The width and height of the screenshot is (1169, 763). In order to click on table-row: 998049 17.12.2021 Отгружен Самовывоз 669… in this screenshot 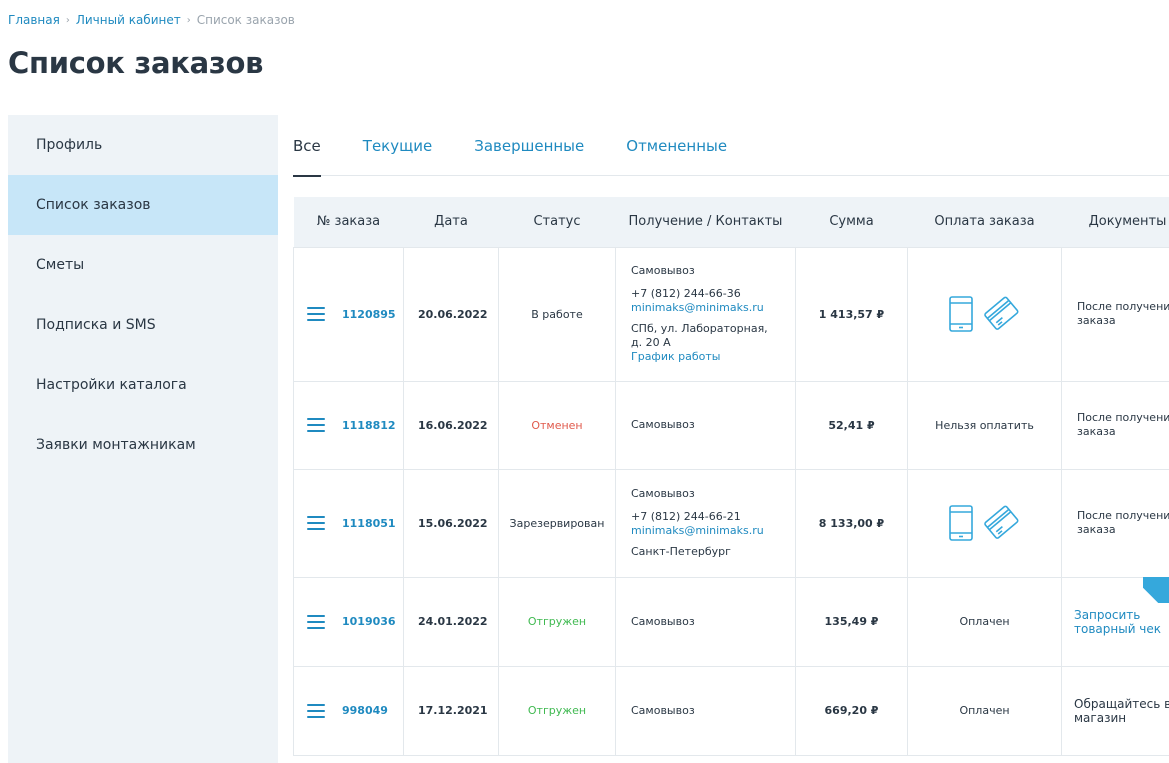, I will do `click(731, 710)`.